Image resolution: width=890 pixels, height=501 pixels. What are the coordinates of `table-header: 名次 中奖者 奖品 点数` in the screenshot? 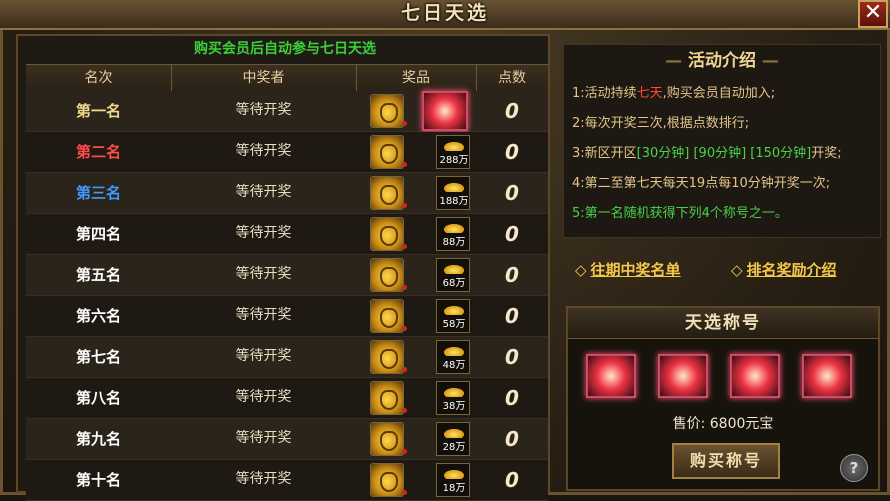 It's located at (287, 78).